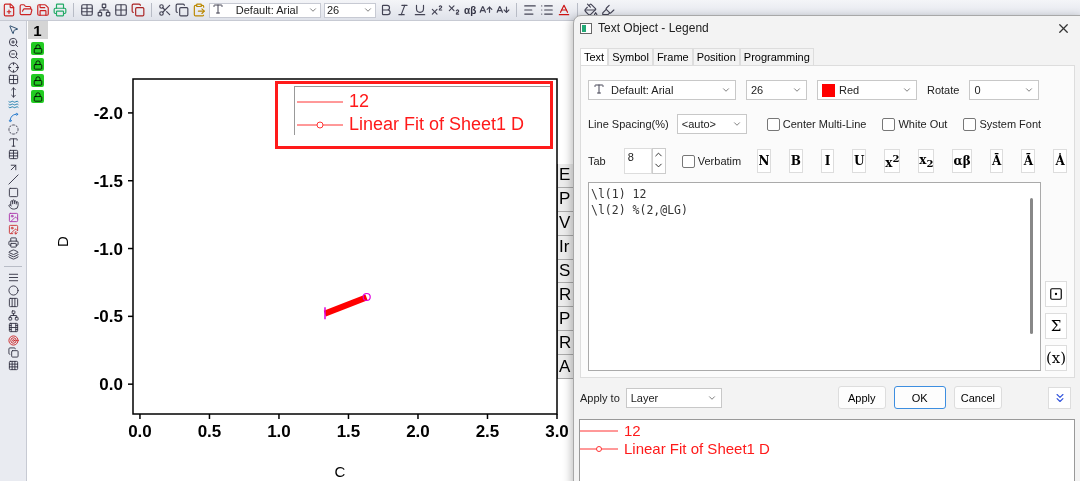 The height and width of the screenshot is (481, 1080). What do you see at coordinates (43, 10) in the screenshot?
I see `save-icon` at bounding box center [43, 10].